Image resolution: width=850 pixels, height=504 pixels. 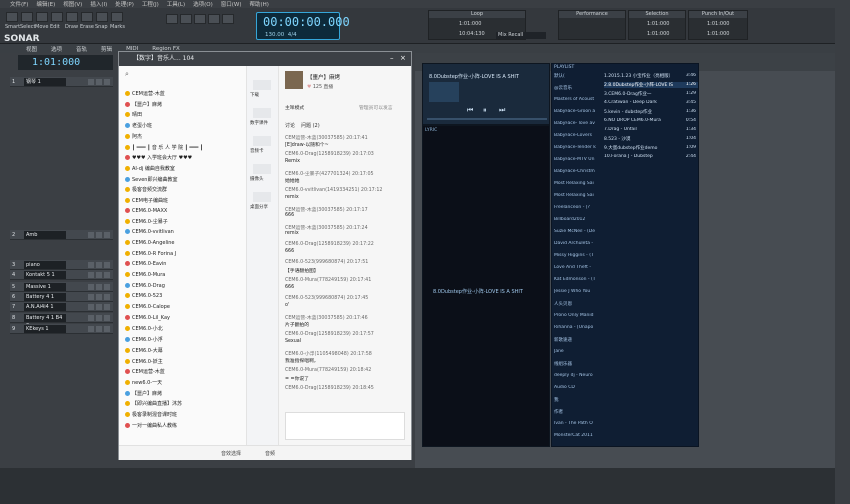 I want to click on view-menu-item: 视图, so click(x=31, y=49).